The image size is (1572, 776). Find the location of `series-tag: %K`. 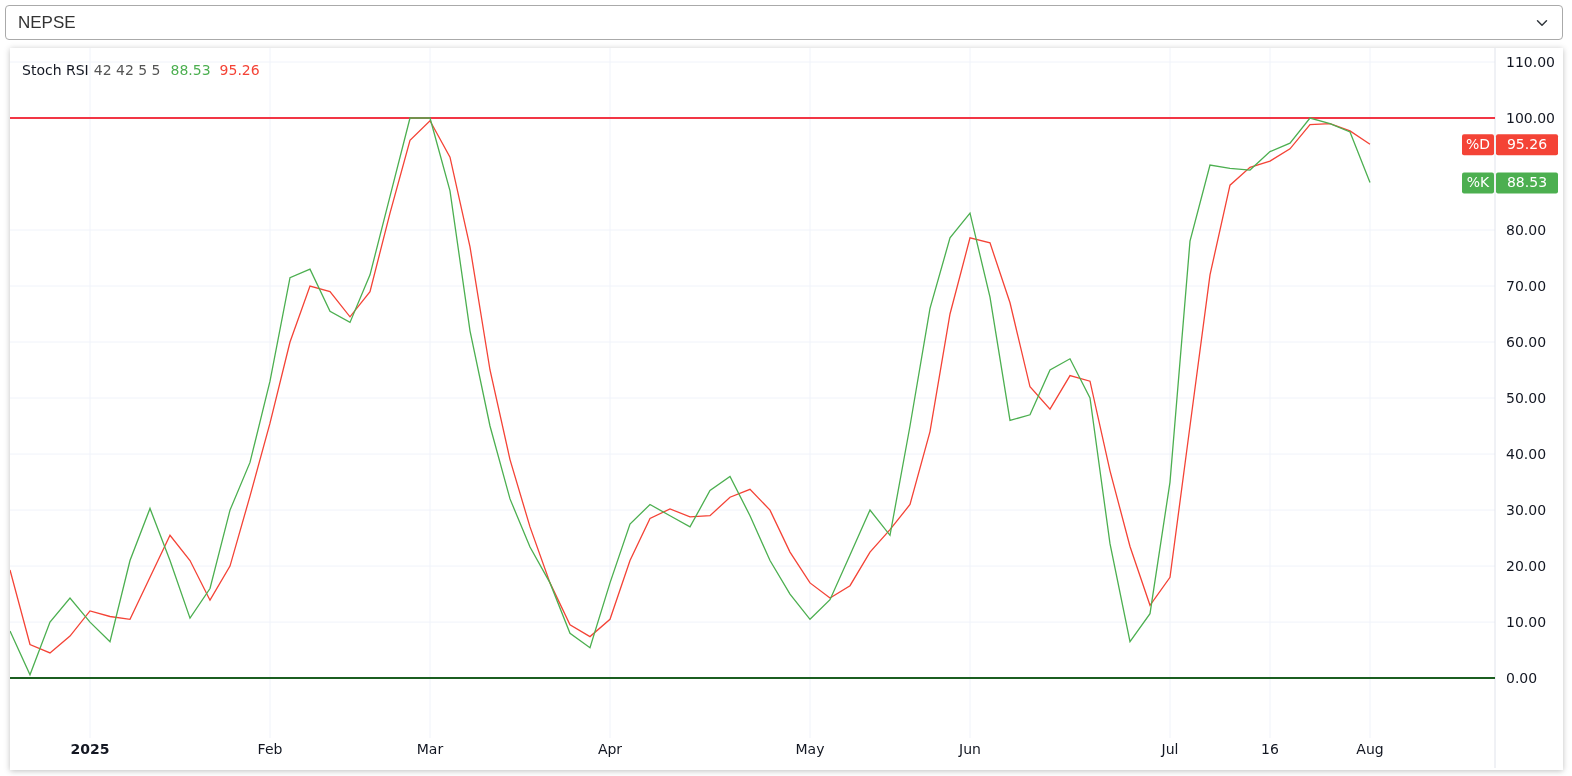

series-tag: %K is located at coordinates (1478, 183).